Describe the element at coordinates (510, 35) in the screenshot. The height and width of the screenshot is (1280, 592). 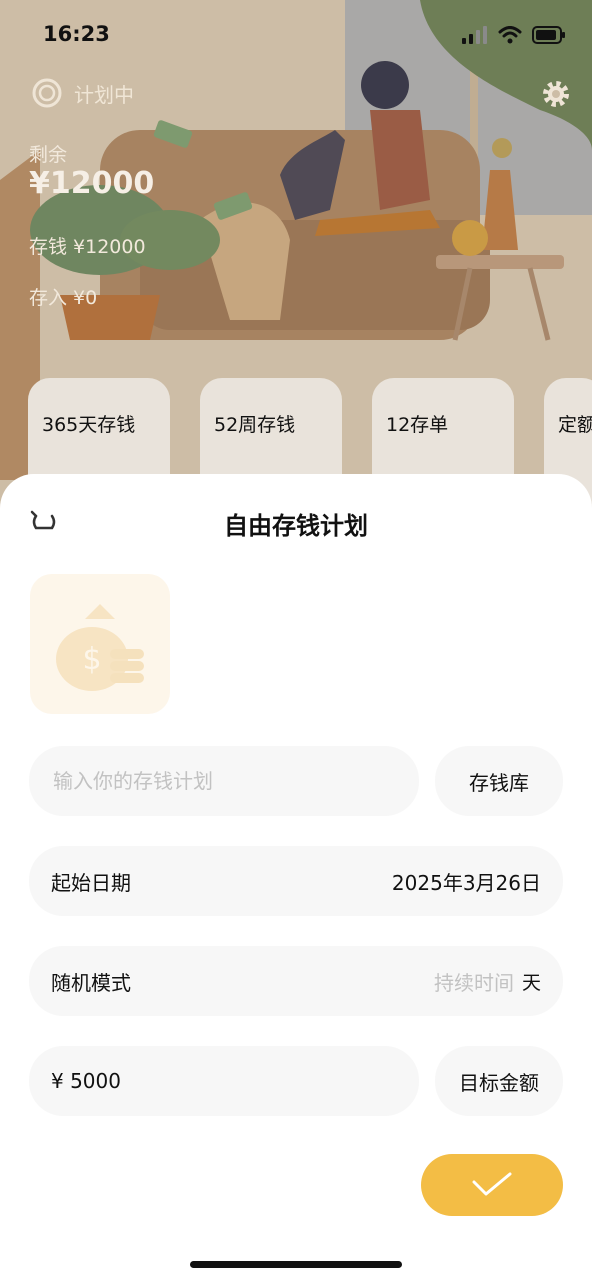
I see `wifi-icon` at that location.